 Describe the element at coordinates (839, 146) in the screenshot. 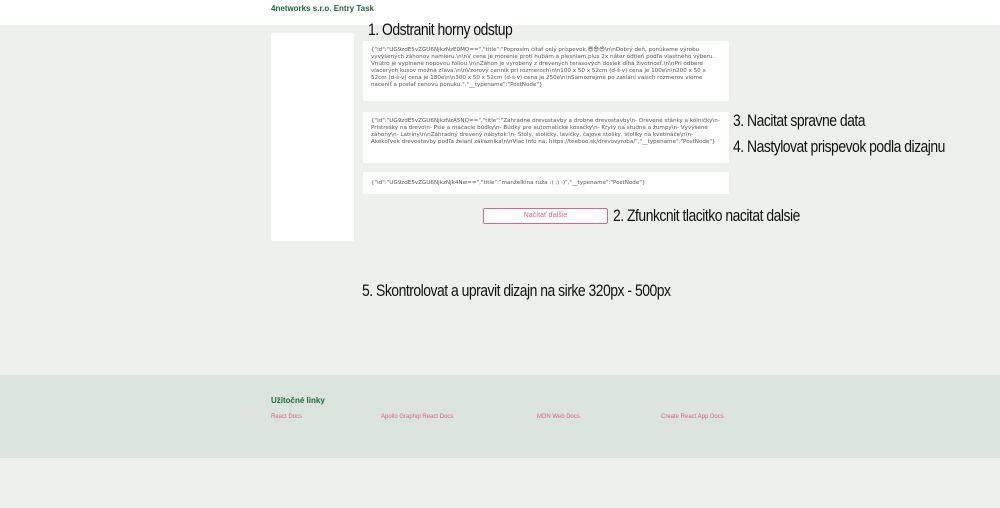

I see `annotation-4: 4. Nastylovat prispevok podla dizajnu` at that location.